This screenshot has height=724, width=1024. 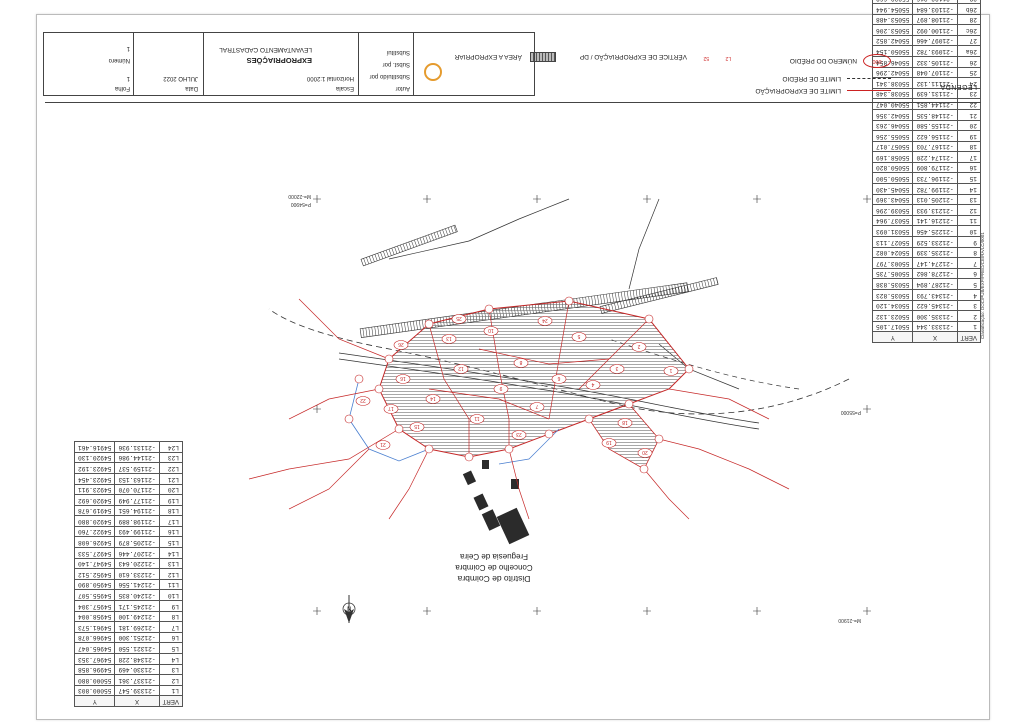 I want to click on table-cell: L17, so click(x=171, y=521).